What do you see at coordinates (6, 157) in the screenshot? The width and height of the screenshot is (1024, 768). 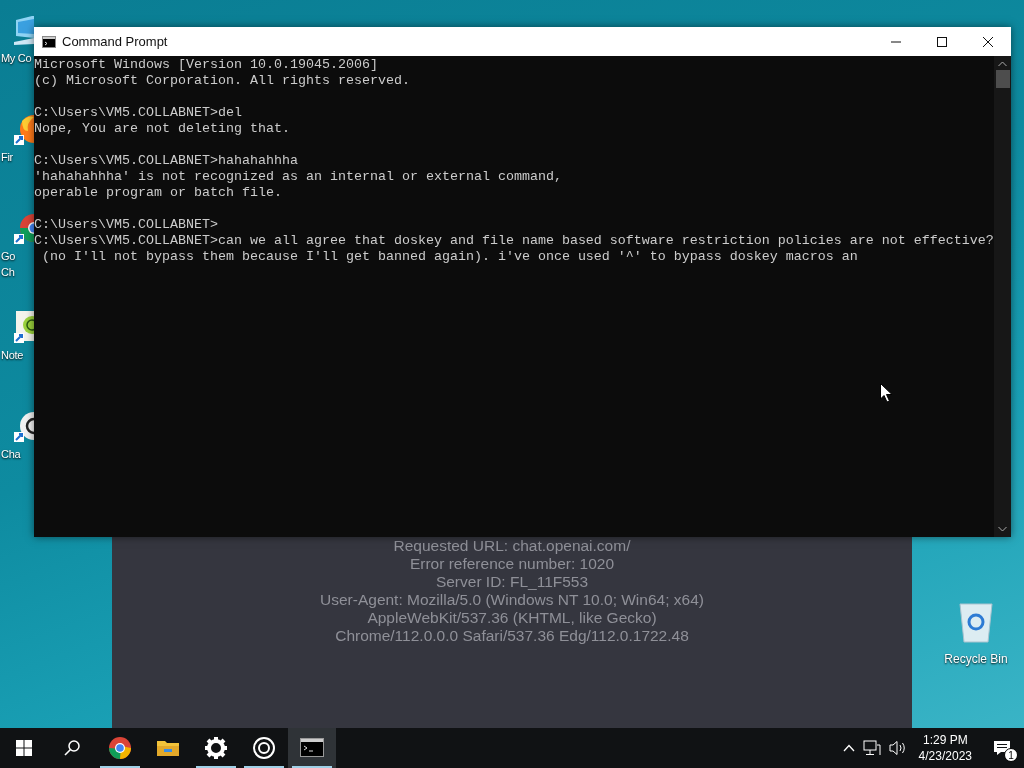 I see `icon-label: Fir` at bounding box center [6, 157].